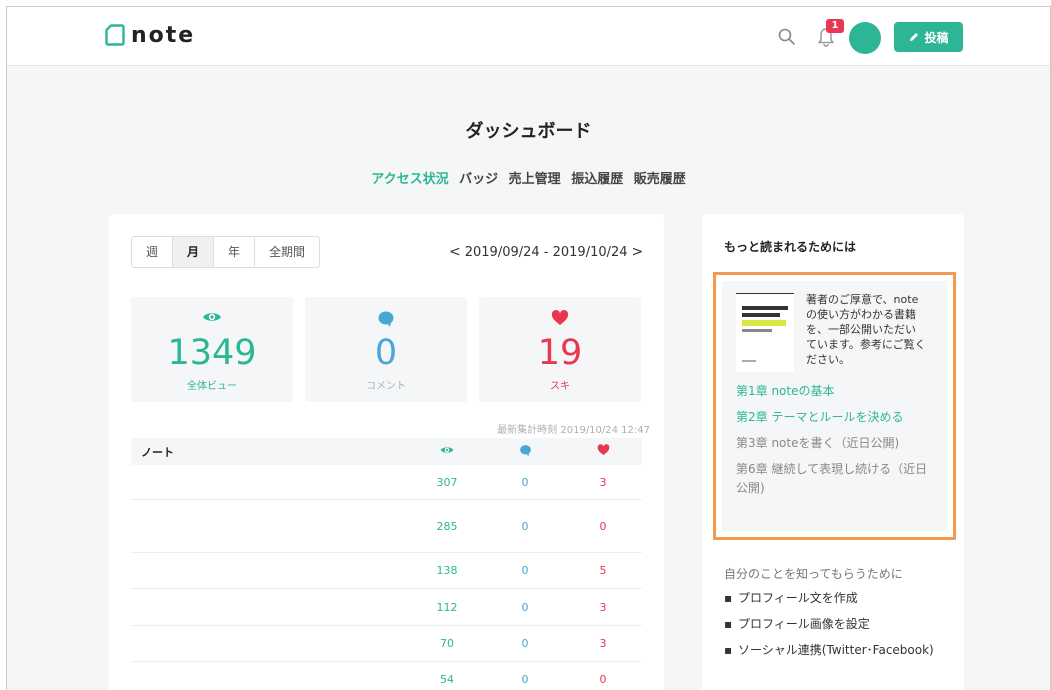 The image size is (1051, 690). I want to click on period-month: 月, so click(194, 252).